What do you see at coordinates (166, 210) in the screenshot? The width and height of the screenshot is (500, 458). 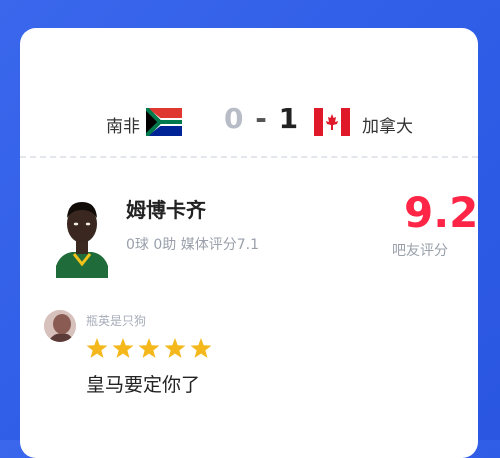 I see `player-name: 姆博卡齐` at bounding box center [166, 210].